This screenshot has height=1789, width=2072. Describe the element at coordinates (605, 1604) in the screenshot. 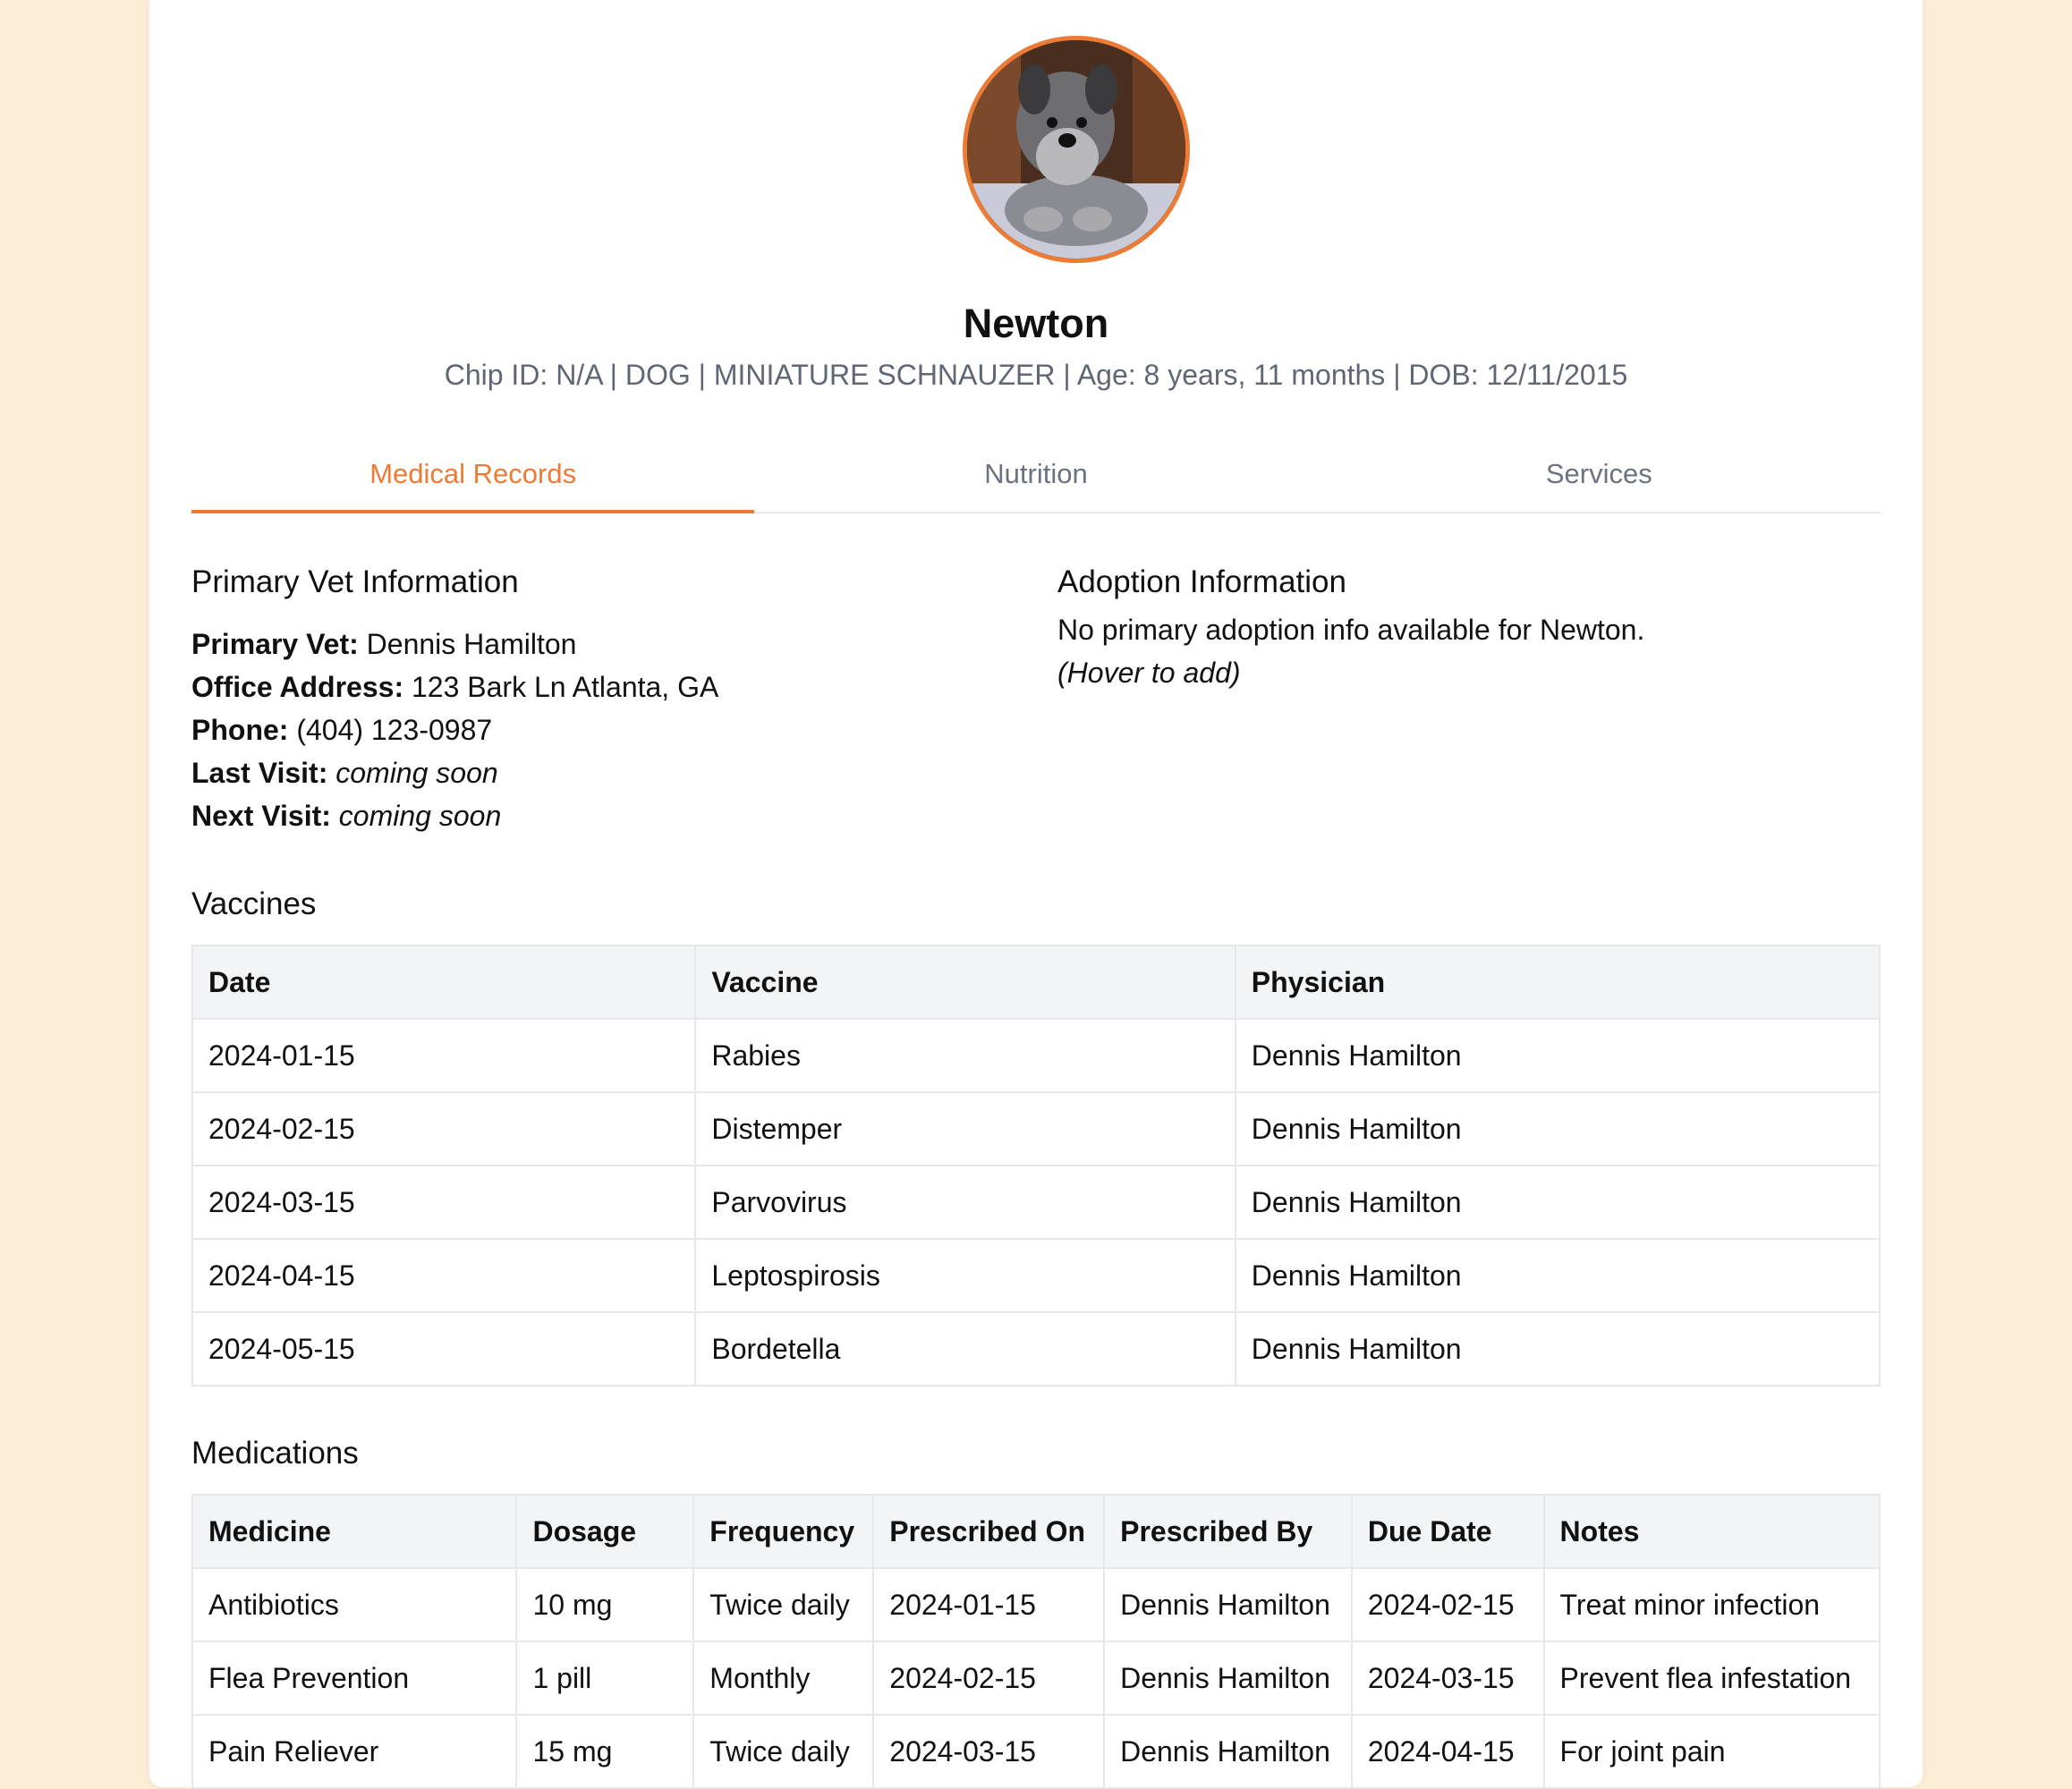

I see `medication-cell: 10 mg` at that location.